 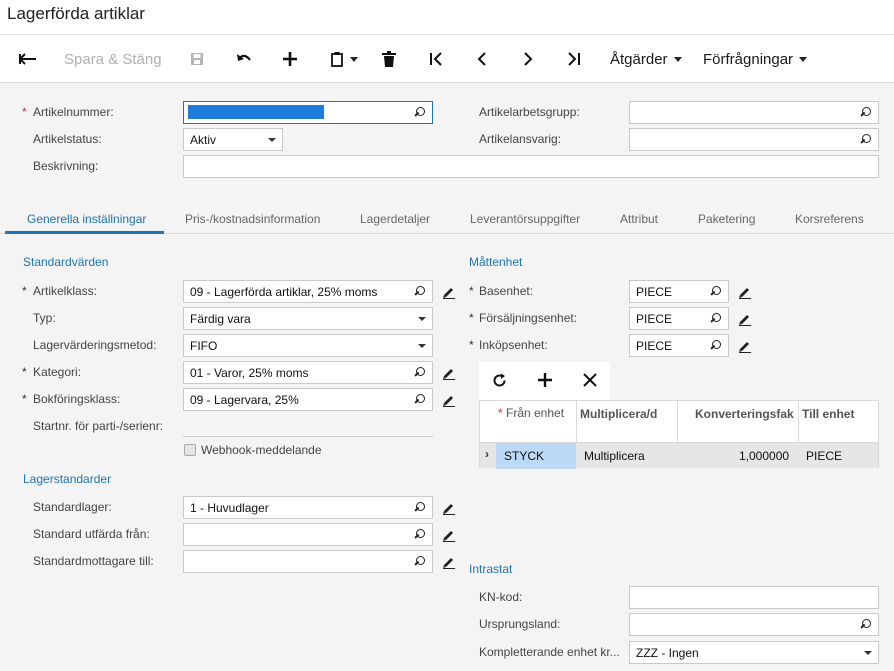 I want to click on tab-price-cost: Pris-/kostnadsinformation, so click(x=252, y=219).